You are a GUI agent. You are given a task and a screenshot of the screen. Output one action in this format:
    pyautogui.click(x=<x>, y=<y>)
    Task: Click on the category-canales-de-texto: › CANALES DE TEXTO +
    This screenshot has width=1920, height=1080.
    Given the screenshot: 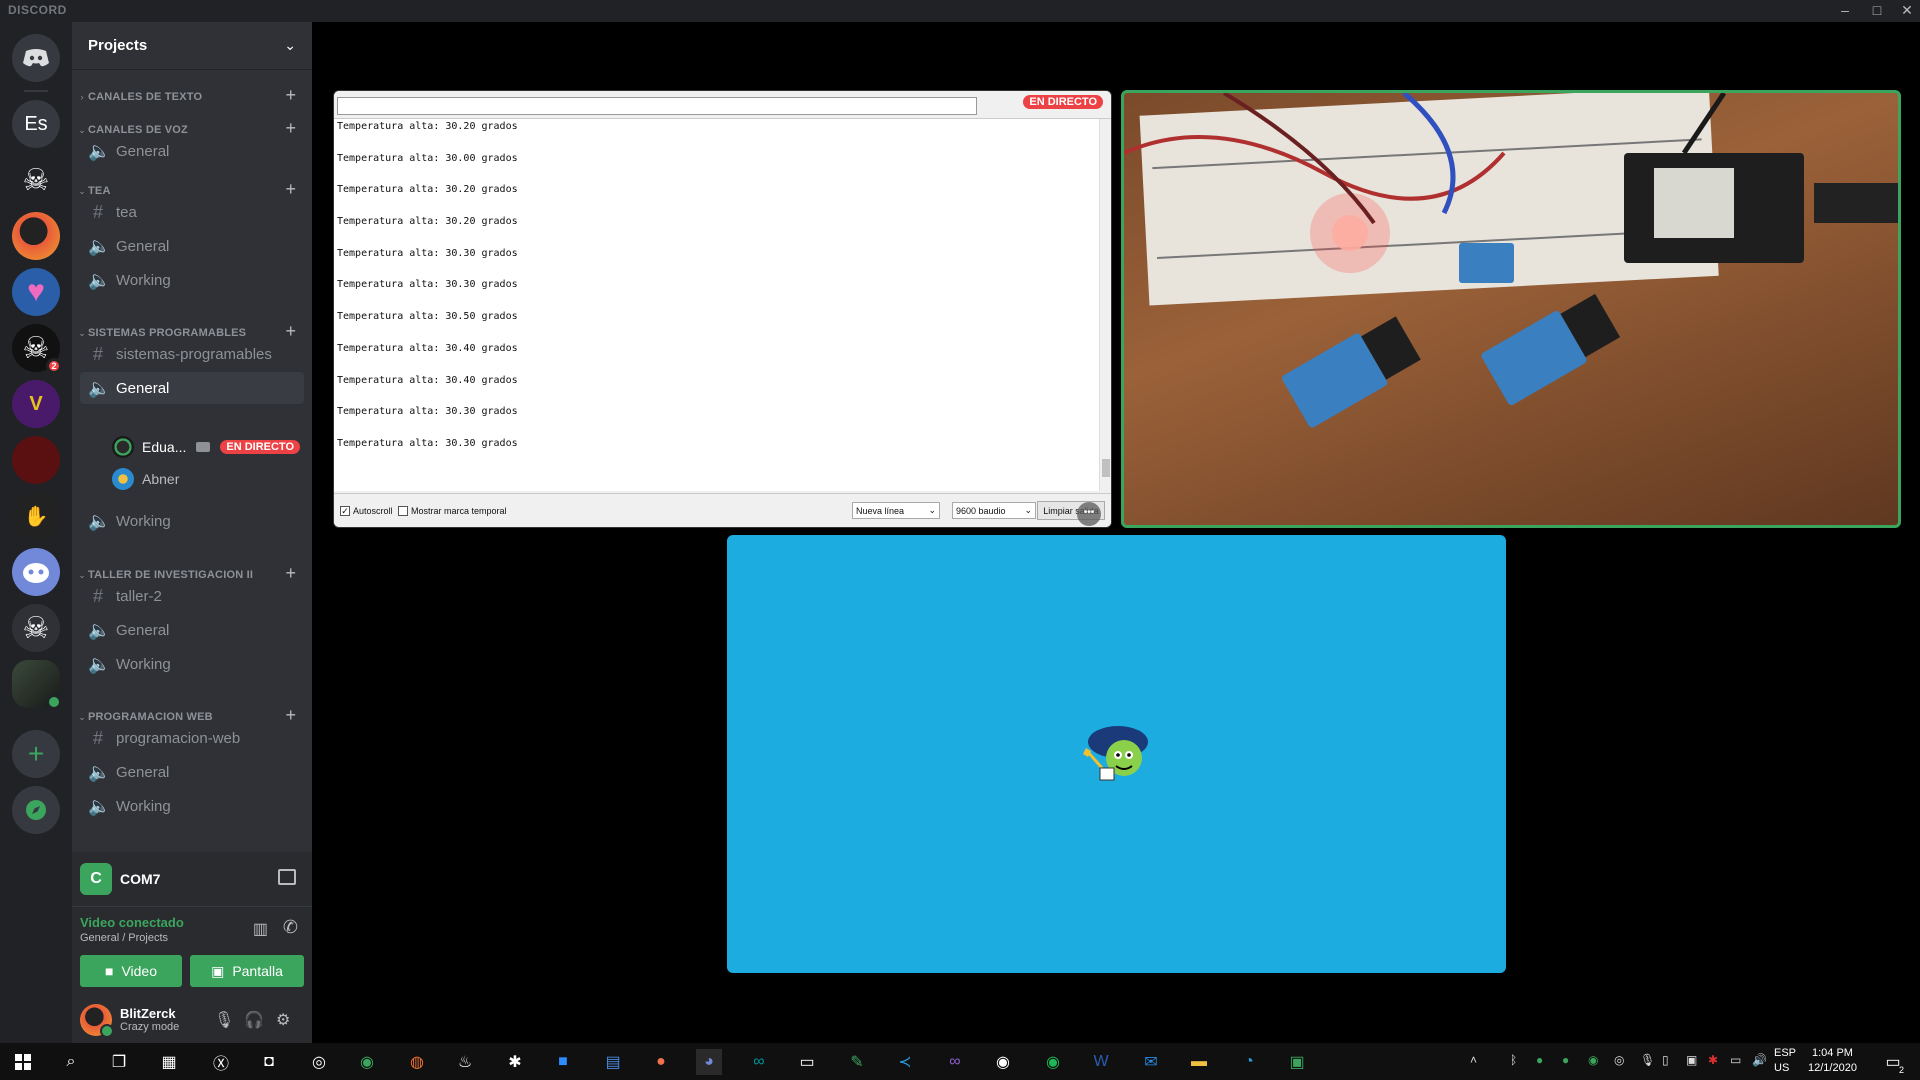 What is the action you would take?
    pyautogui.click(x=192, y=95)
    